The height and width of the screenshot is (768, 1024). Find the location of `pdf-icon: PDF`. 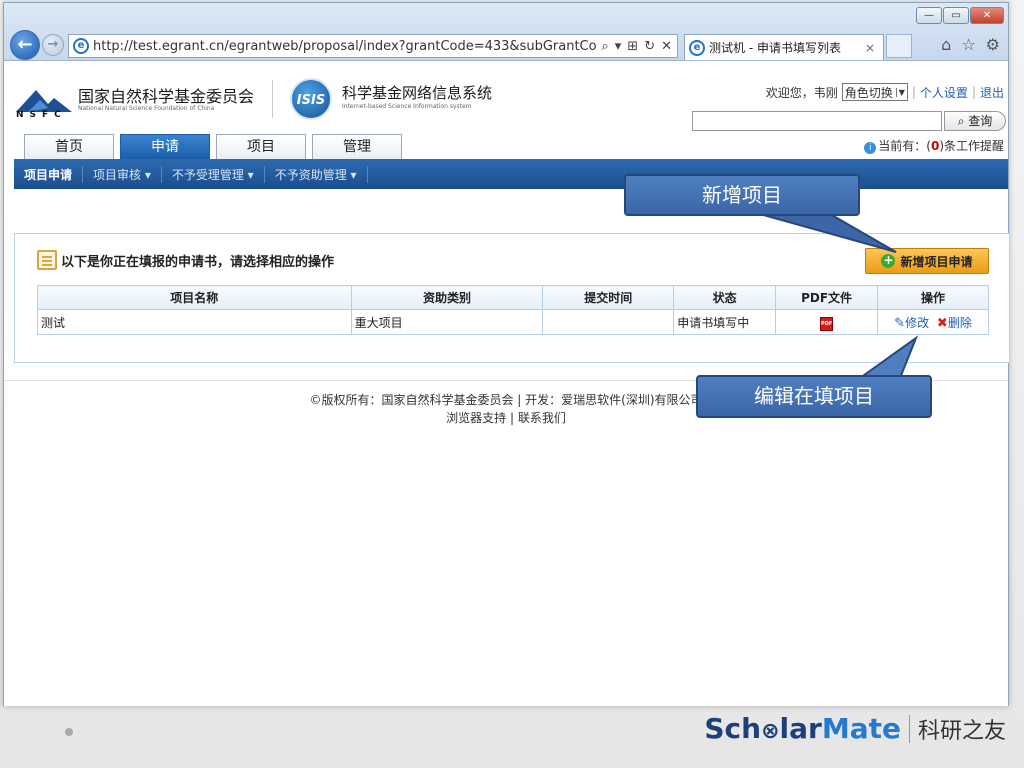

pdf-icon: PDF is located at coordinates (827, 323).